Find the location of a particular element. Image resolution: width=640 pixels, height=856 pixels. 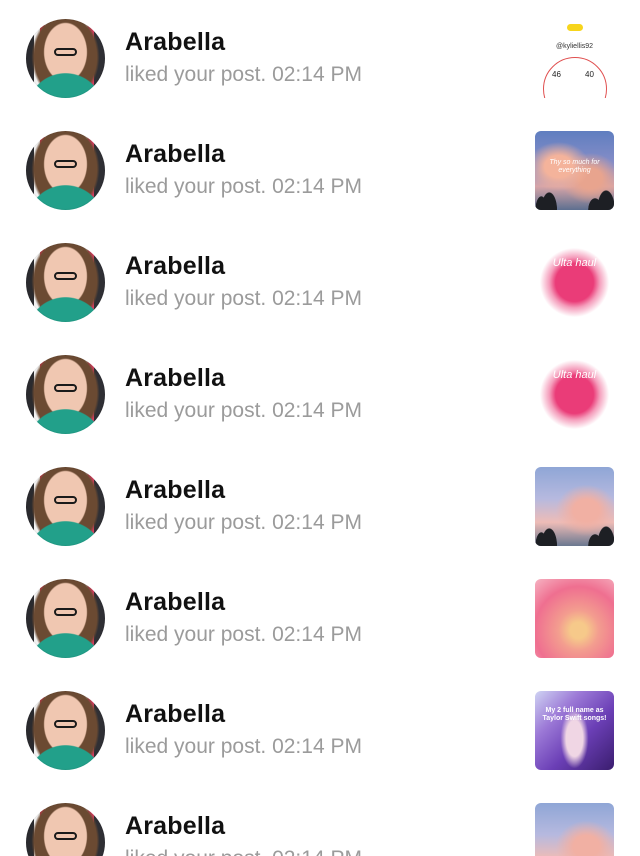

thumbnail-caption: My 2 full name as Taylor Swift songs! is located at coordinates (574, 714).